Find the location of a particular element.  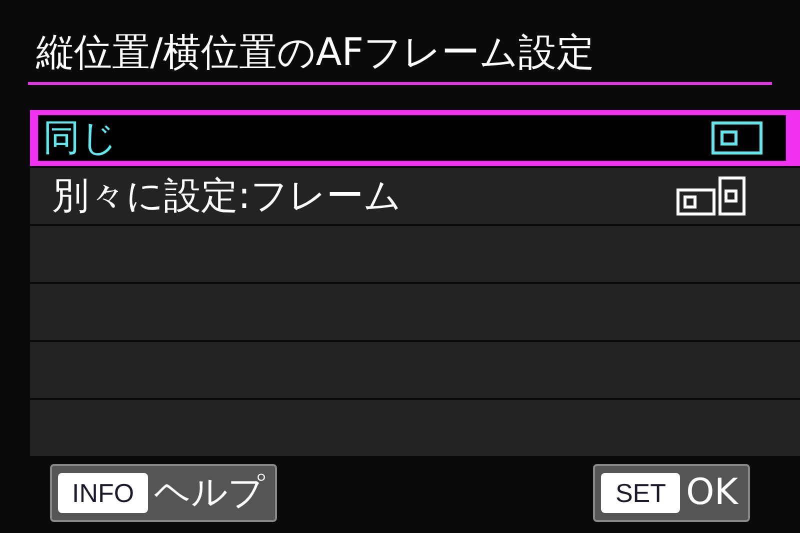

button-label: ヘルプ is located at coordinates (210, 493).